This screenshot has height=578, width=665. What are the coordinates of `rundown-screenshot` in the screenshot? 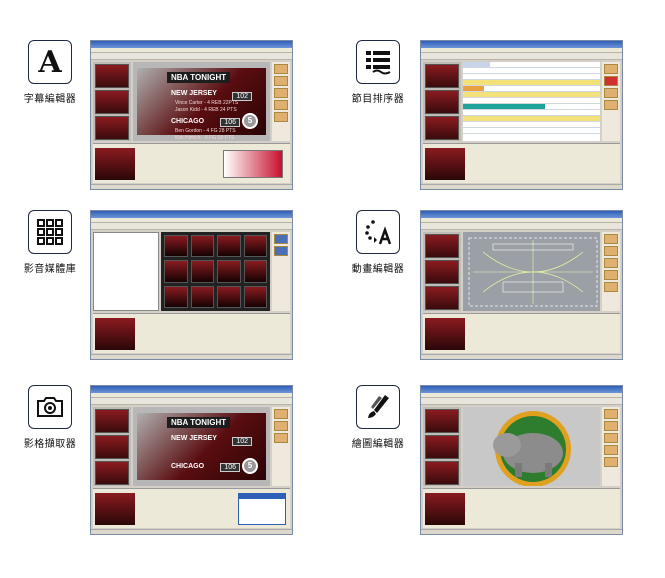 It's located at (521, 115).